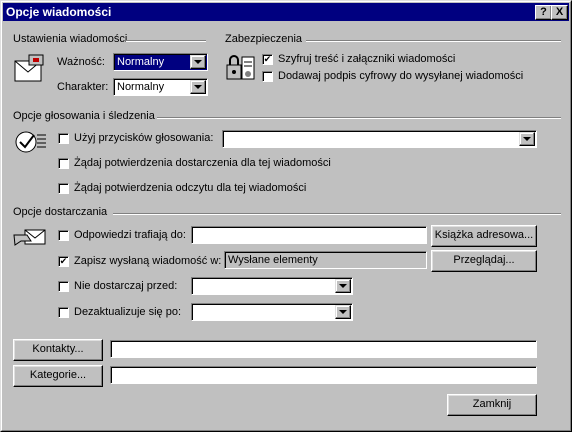  I want to click on title-bar: Opcje wiadomości ? X, so click(286, 12).